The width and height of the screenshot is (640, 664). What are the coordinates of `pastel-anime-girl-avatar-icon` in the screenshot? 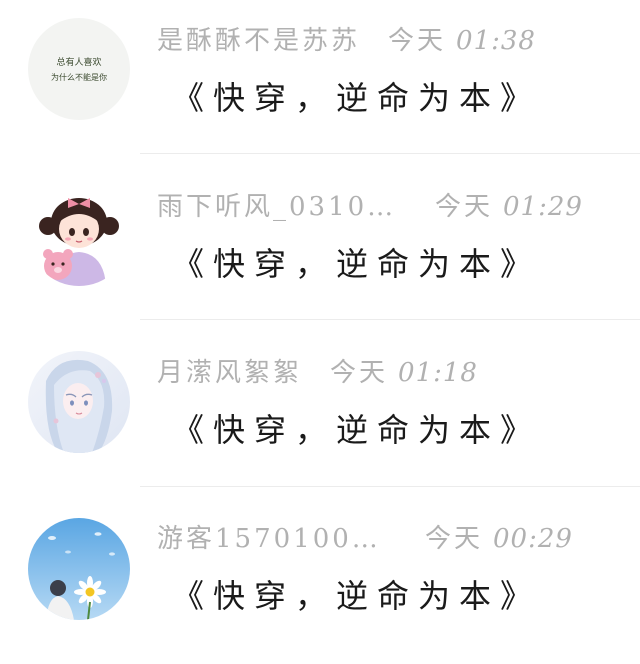 It's located at (79, 402).